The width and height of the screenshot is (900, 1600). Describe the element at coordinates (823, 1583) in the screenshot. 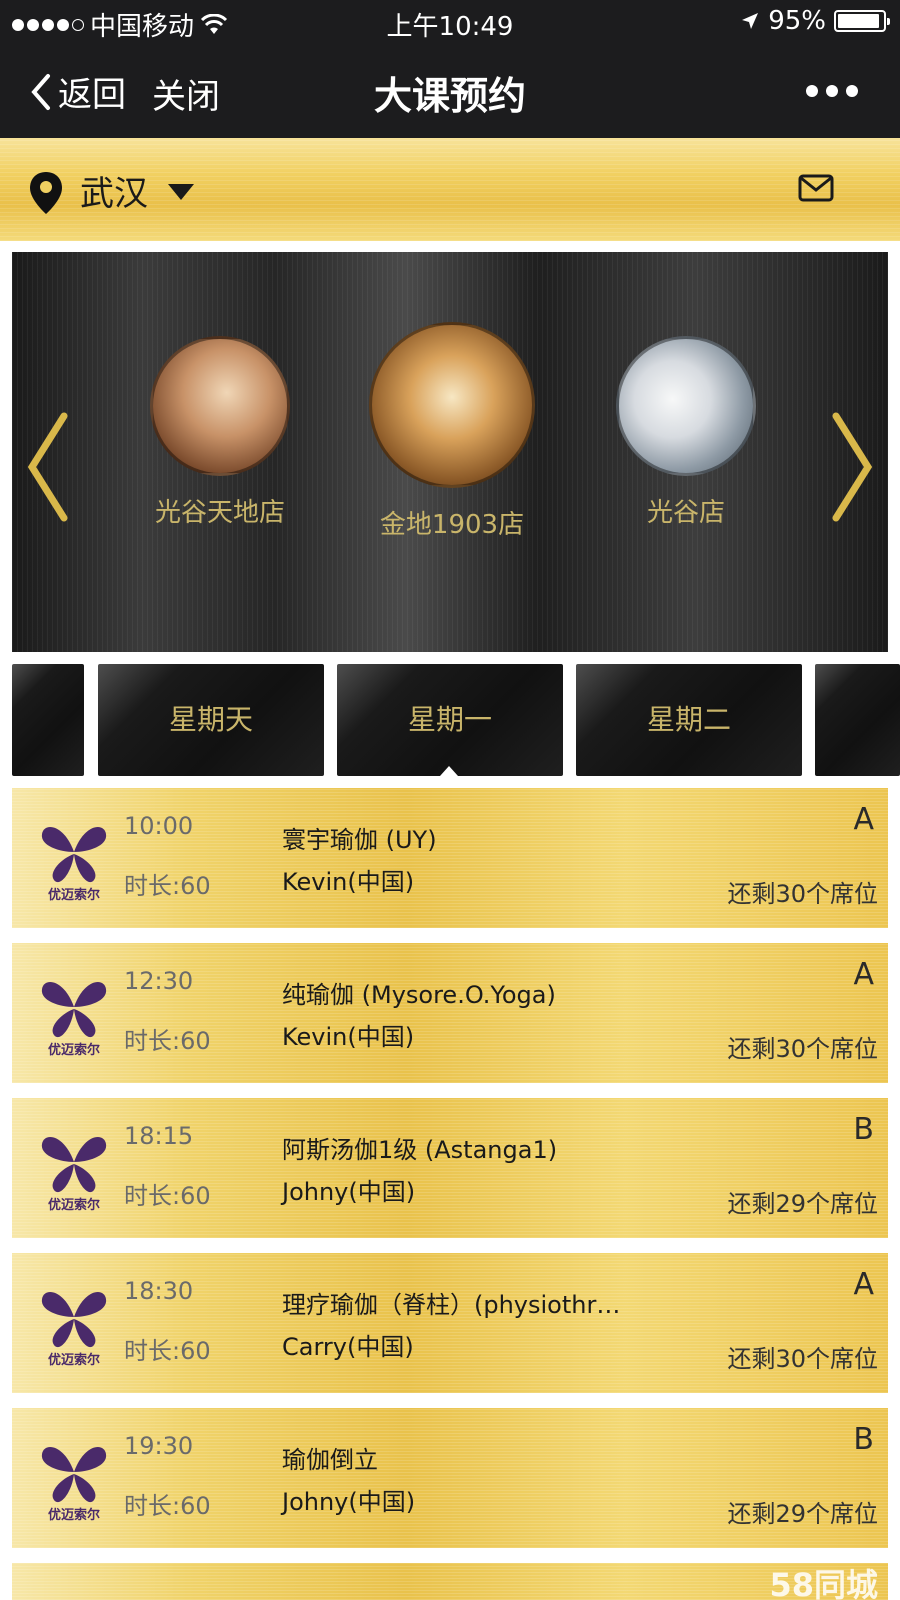

I see `watermark: 58同城` at that location.